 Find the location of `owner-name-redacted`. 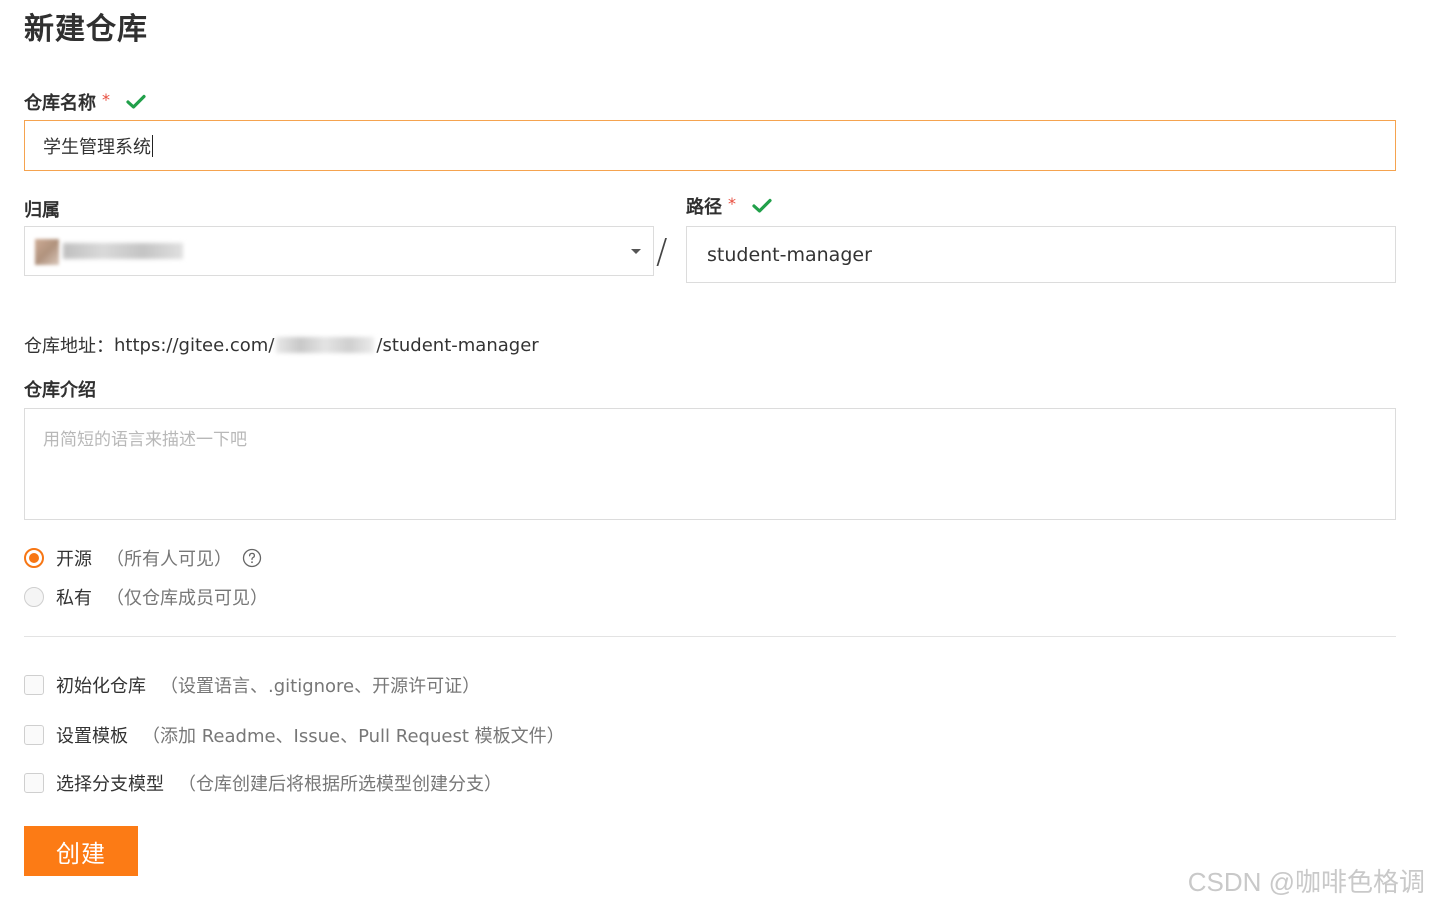

owner-name-redacted is located at coordinates (123, 251).